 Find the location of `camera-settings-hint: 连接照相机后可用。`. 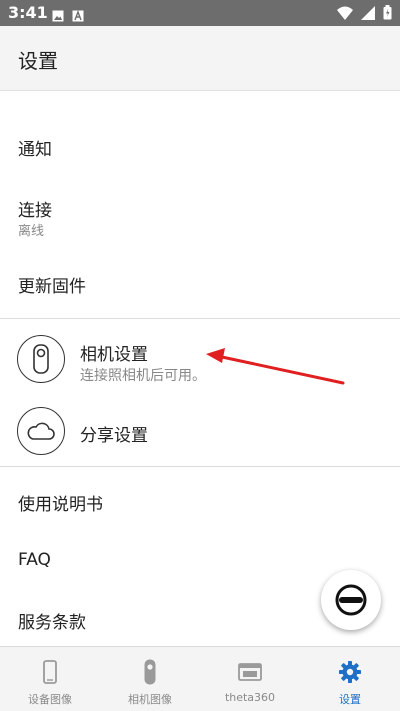

camera-settings-hint: 连接照相机后可用。 is located at coordinates (143, 376).